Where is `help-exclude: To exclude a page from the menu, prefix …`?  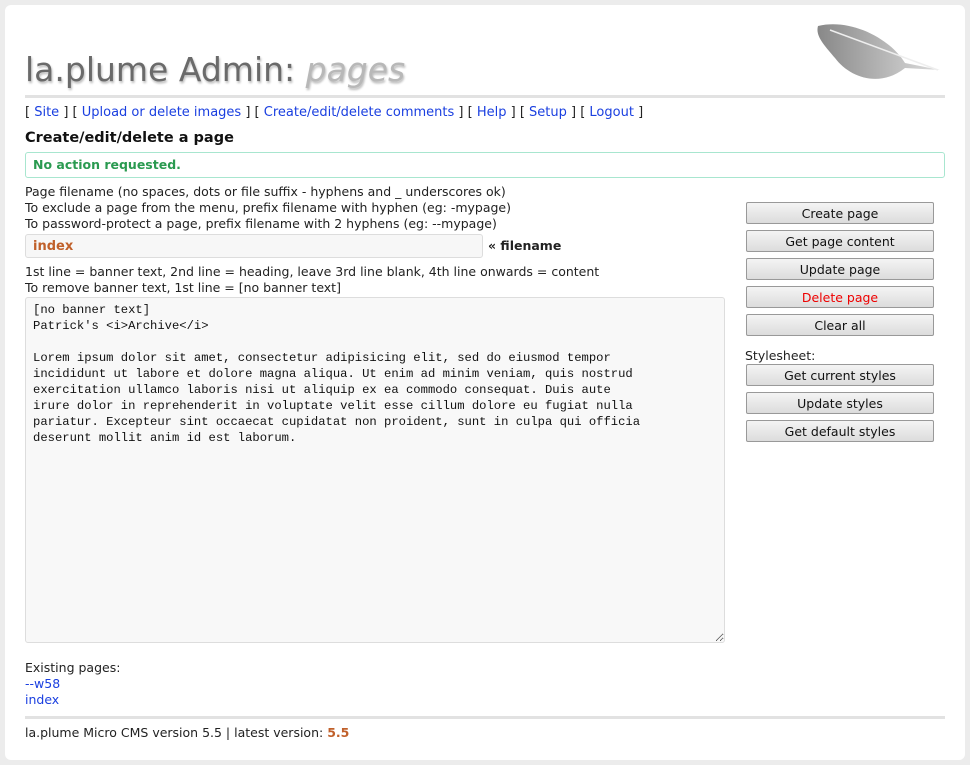
help-exclude: To exclude a page from the menu, prefix … is located at coordinates (268, 207).